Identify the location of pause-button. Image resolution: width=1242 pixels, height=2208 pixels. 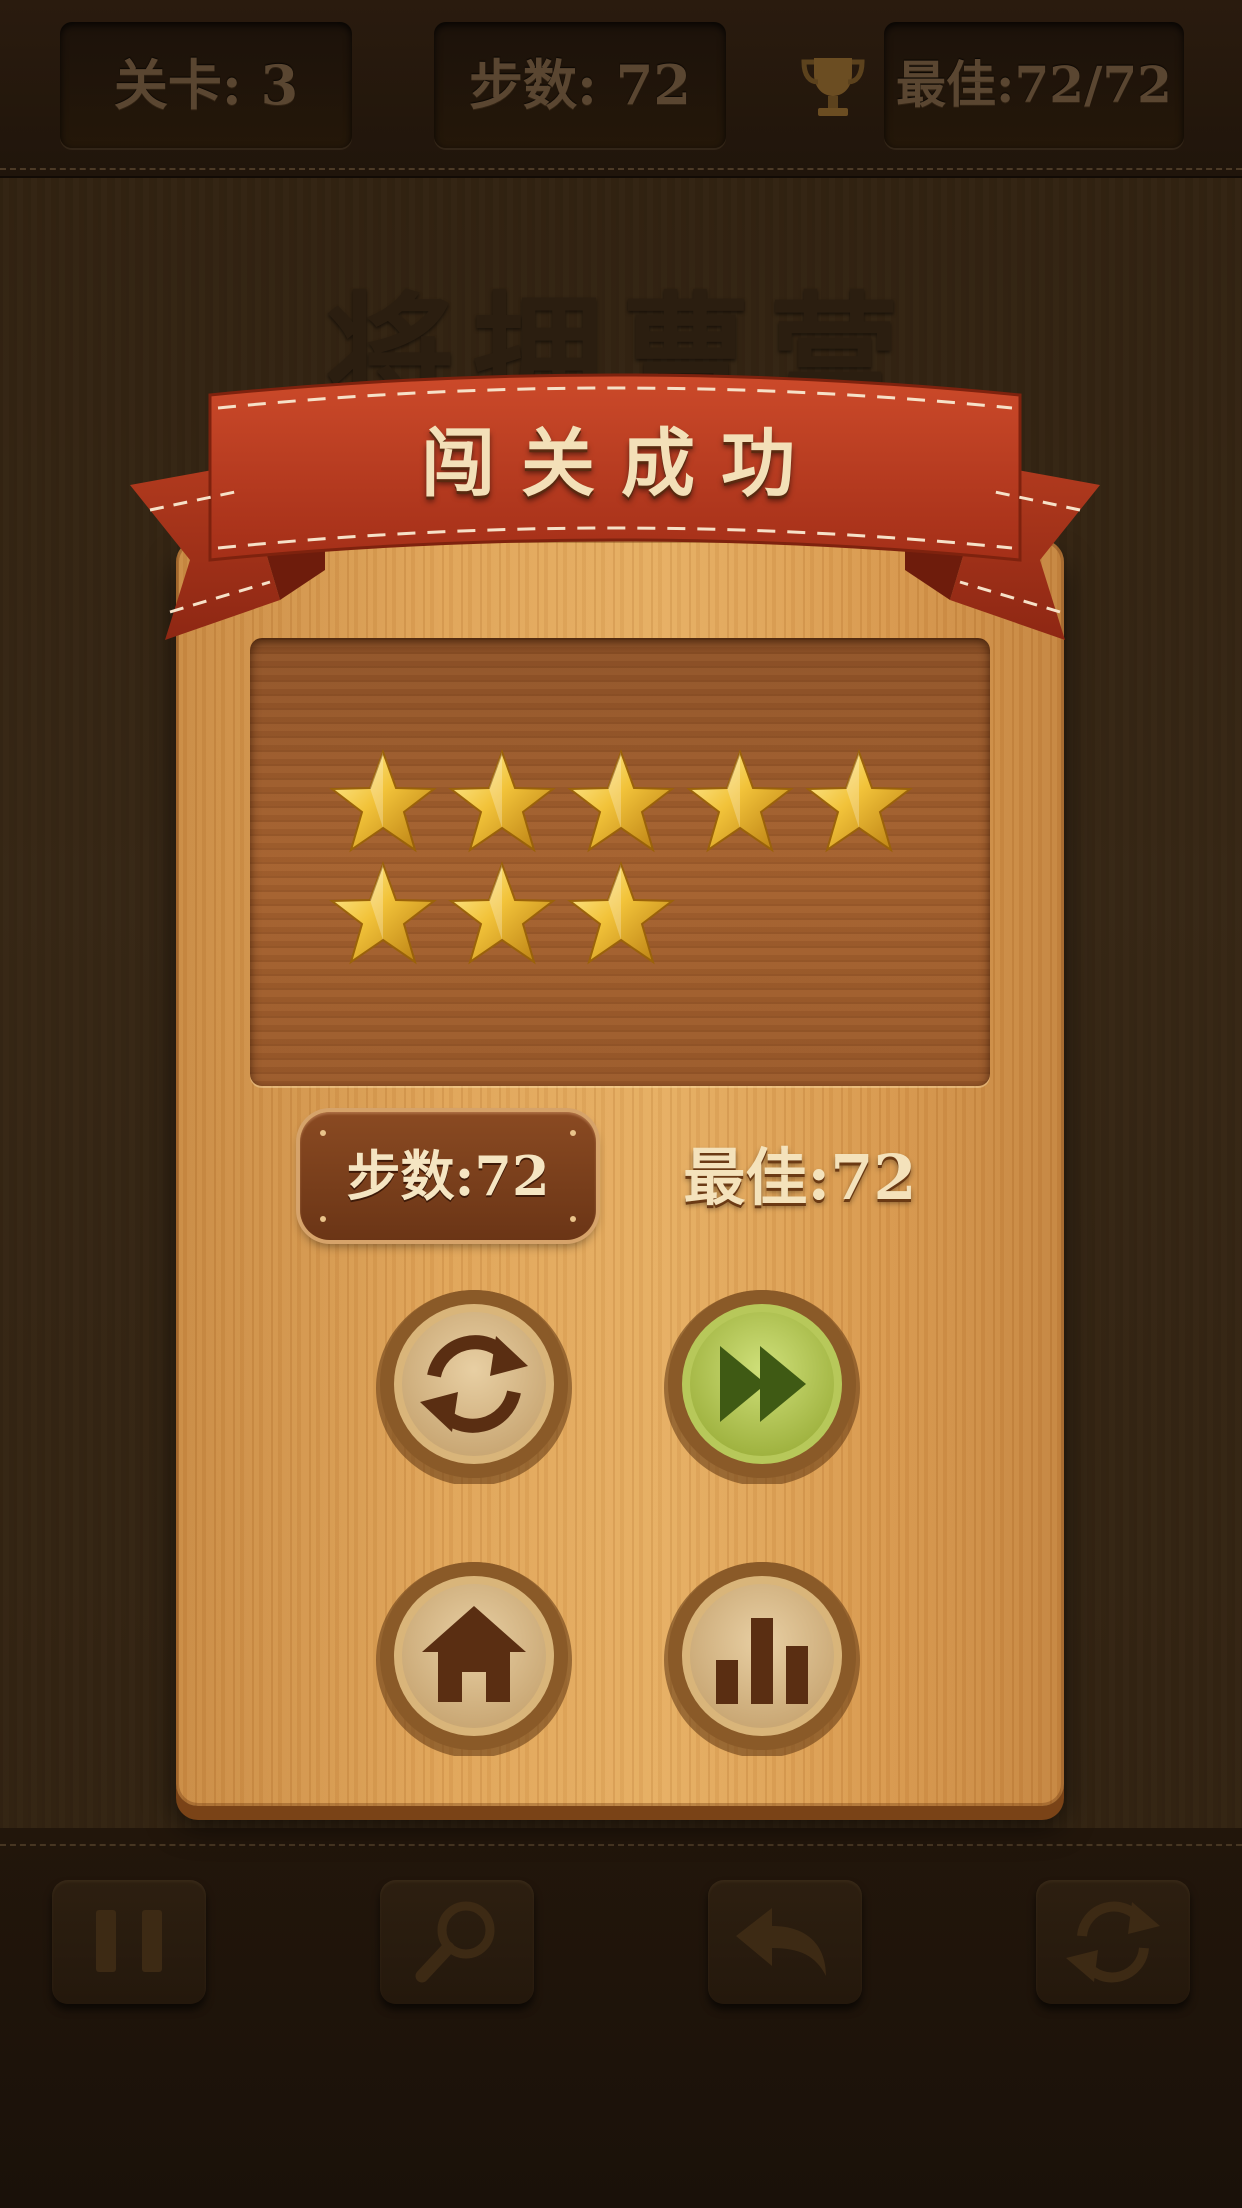
(129, 1942).